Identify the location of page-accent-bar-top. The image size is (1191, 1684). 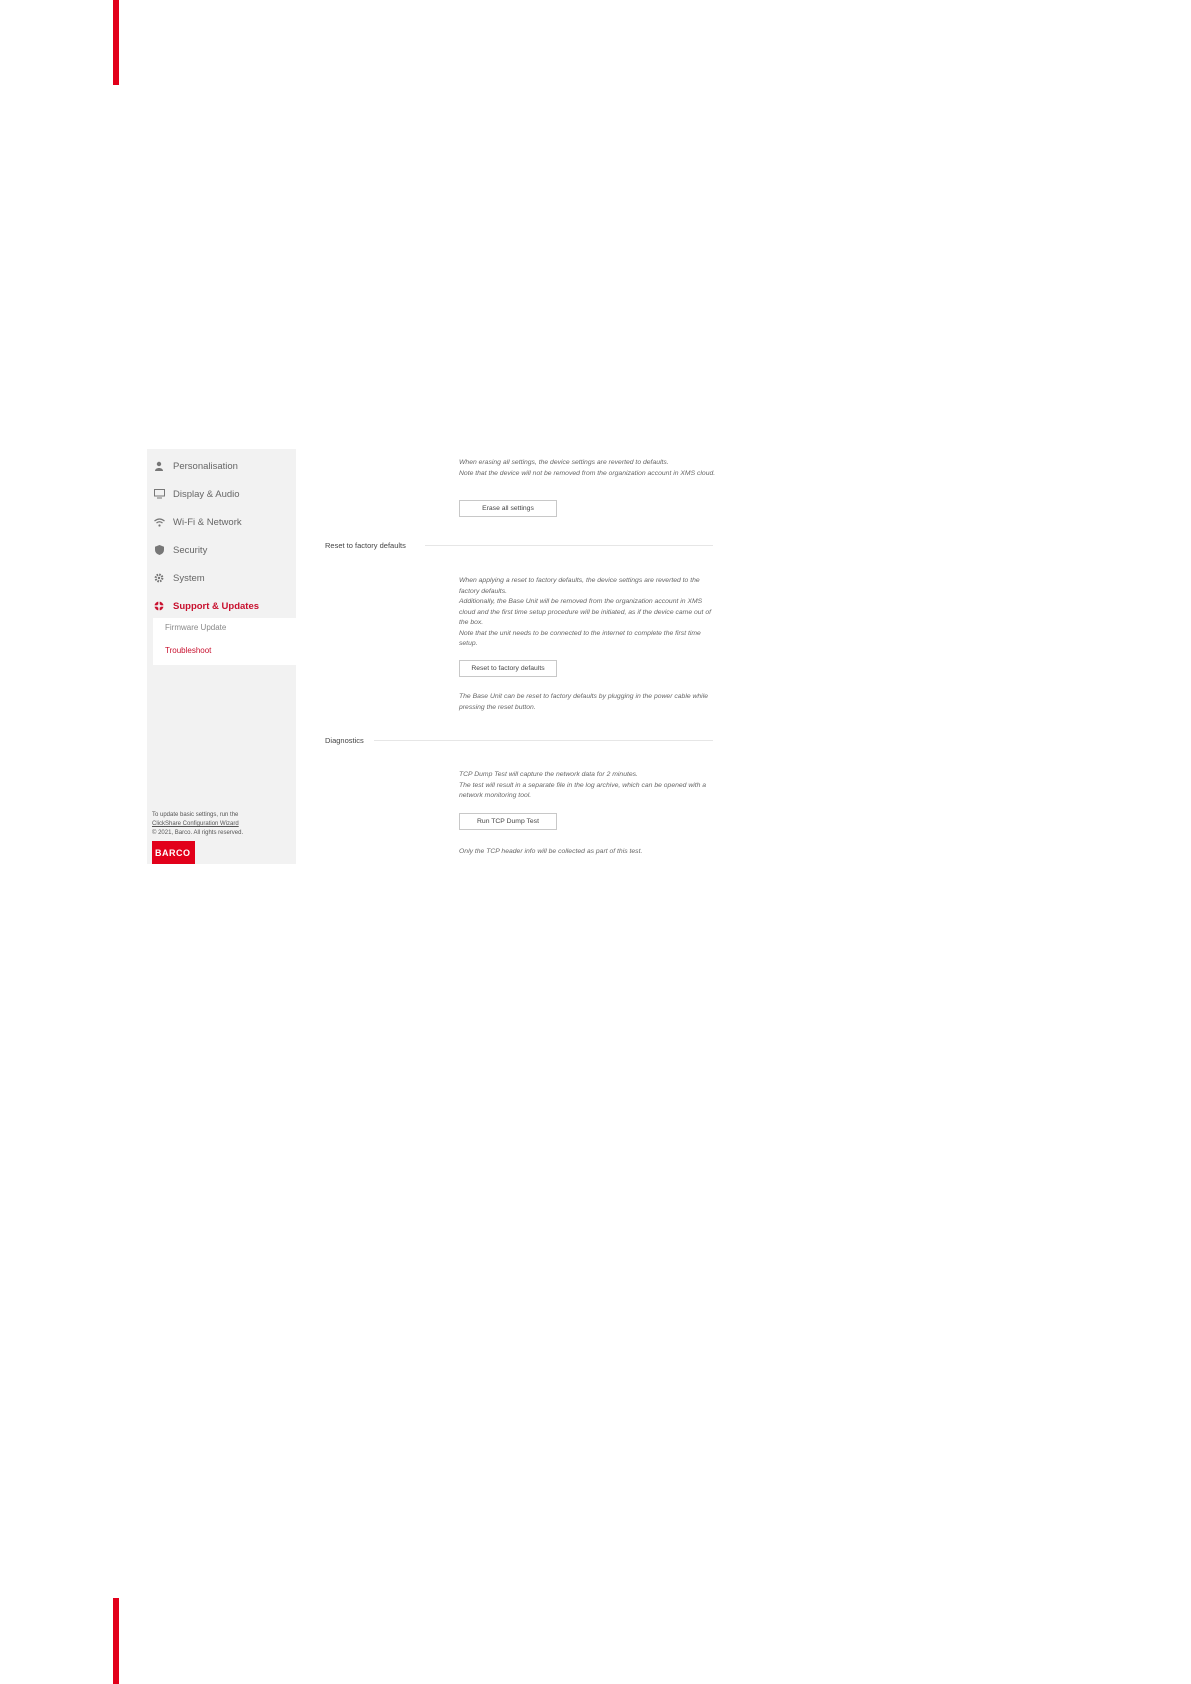
(116, 42).